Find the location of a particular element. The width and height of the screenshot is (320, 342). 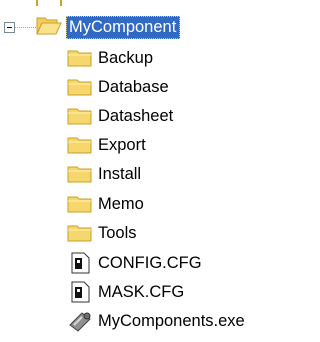

tree-root-label: MyComponent is located at coordinates (123, 27).